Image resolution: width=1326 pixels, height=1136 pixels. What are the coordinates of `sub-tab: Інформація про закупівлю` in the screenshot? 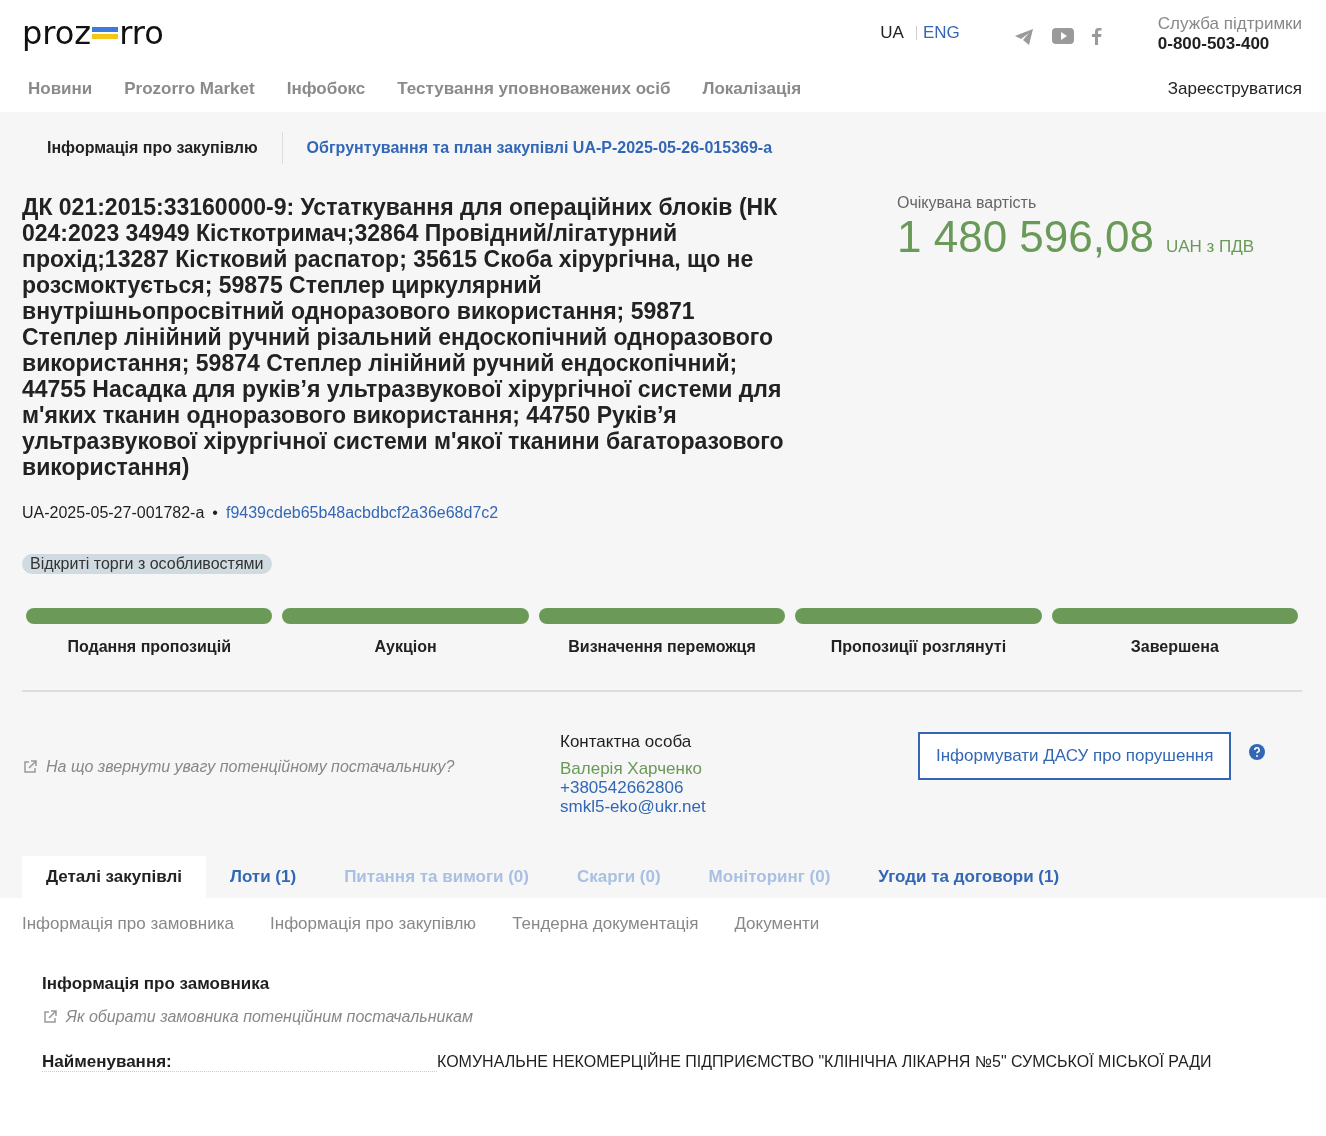 It's located at (165, 148).